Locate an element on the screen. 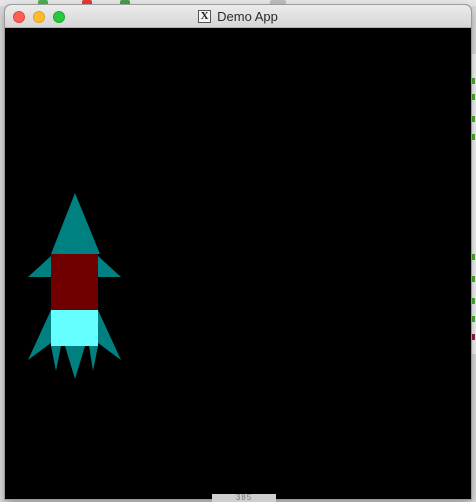 The height and width of the screenshot is (502, 476). rocket-drawing is located at coordinates (74, 286).